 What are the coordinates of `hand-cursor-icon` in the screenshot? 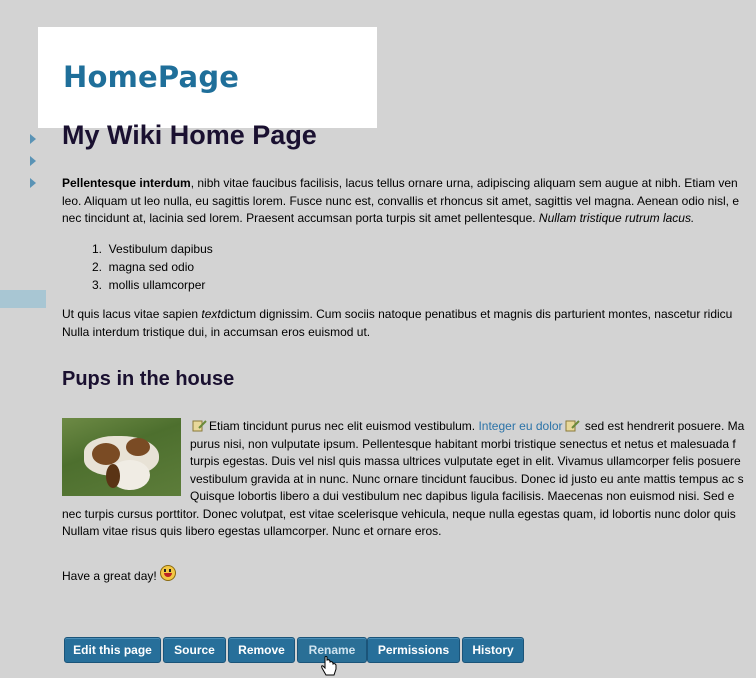 It's located at (329, 666).